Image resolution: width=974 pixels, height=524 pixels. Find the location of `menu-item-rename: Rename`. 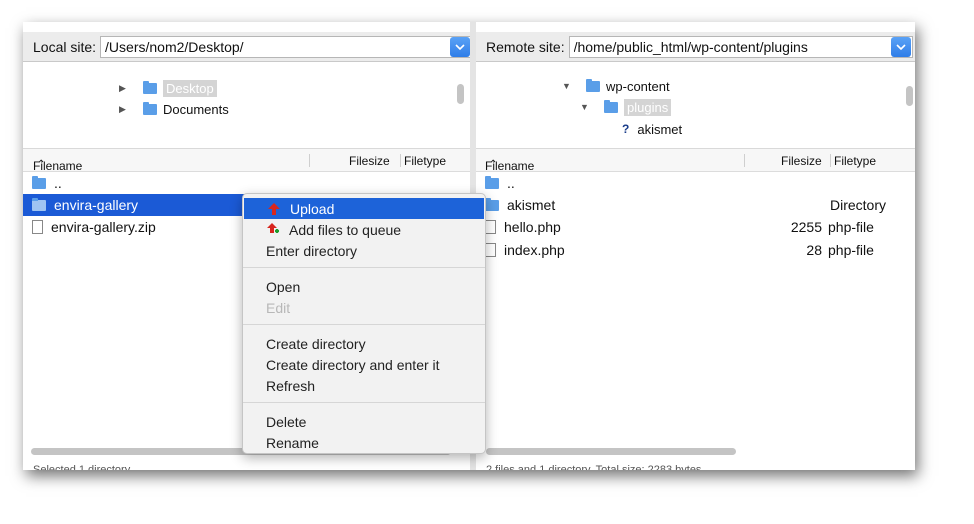

menu-item-rename: Rename is located at coordinates (364, 442).